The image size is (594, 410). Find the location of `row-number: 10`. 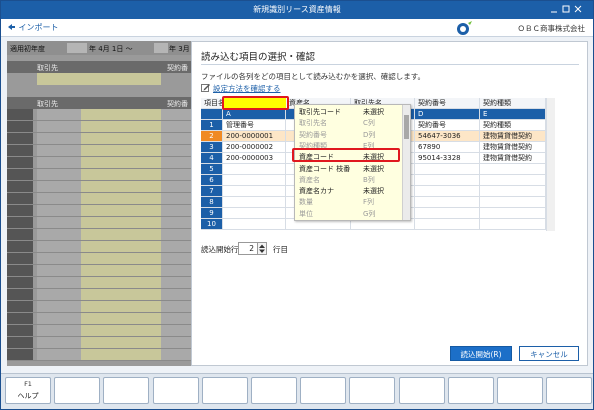

row-number: 10 is located at coordinates (212, 224).